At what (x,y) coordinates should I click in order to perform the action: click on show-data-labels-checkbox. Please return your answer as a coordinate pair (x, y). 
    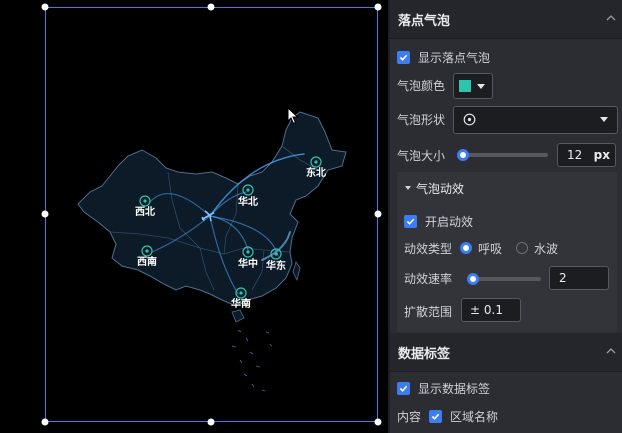
    Looking at the image, I should click on (403, 388).